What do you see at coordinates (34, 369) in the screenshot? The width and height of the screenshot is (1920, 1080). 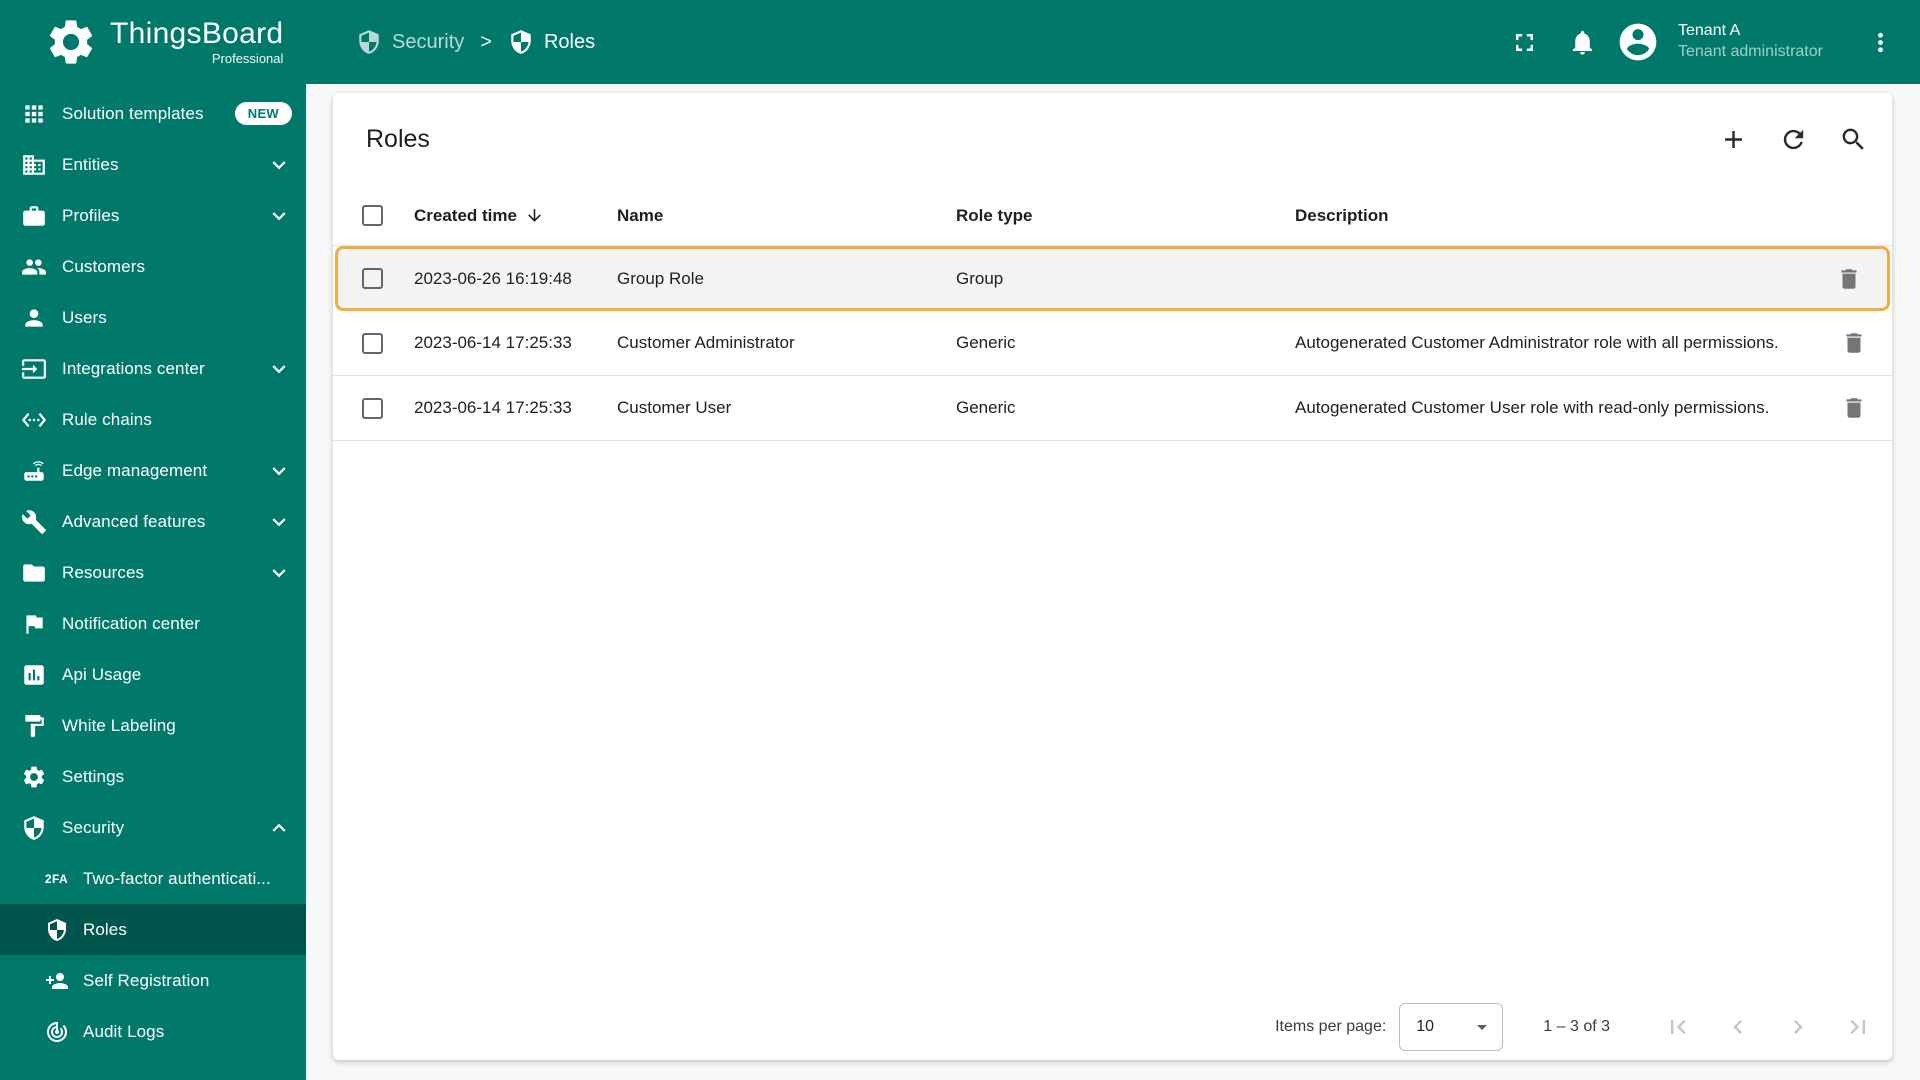 I see `input-icon` at bounding box center [34, 369].